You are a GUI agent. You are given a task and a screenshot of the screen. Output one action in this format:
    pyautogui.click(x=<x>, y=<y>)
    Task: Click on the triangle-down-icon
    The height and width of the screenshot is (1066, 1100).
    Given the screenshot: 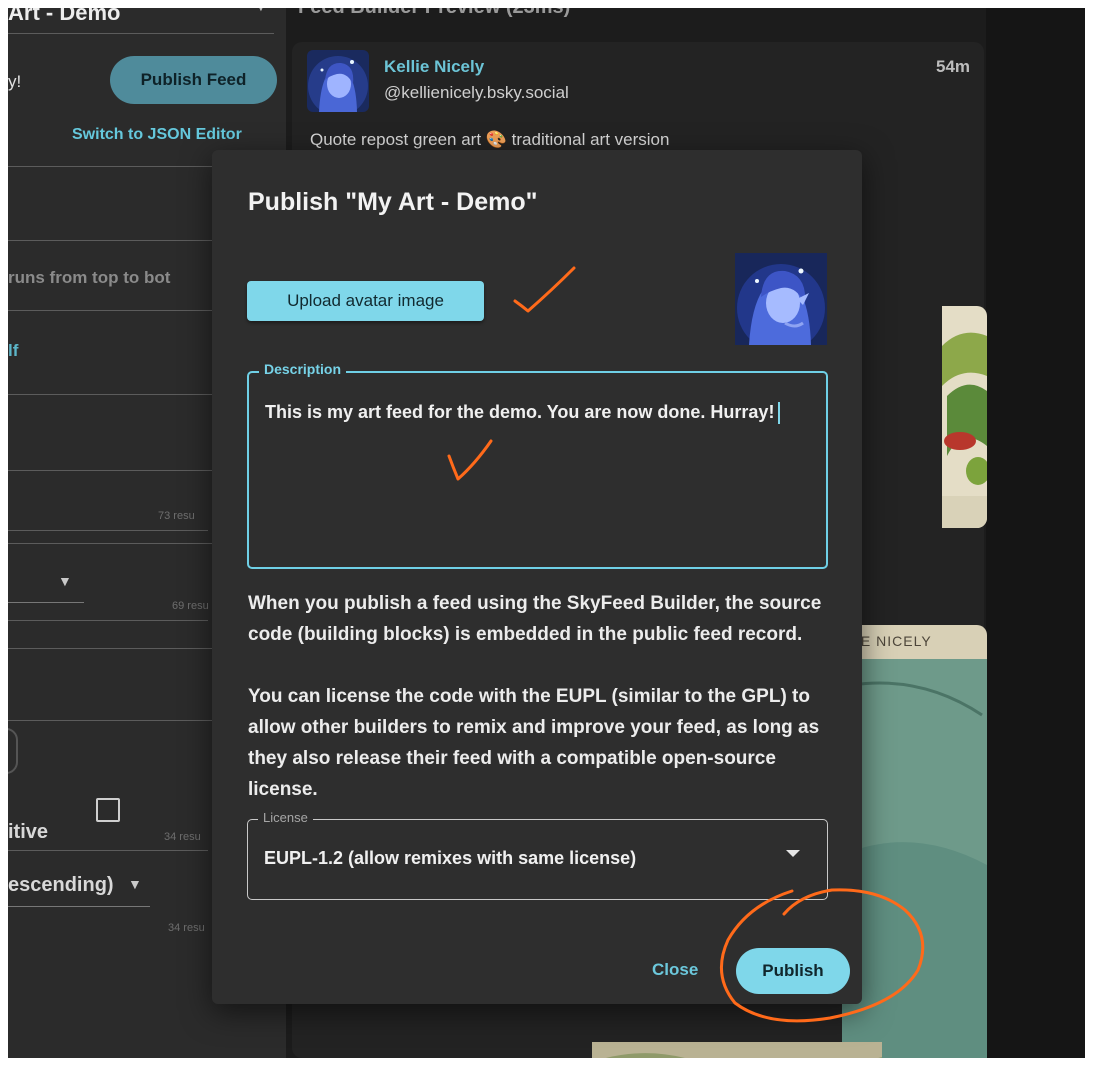 What is the action you would take?
    pyautogui.click(x=793, y=853)
    